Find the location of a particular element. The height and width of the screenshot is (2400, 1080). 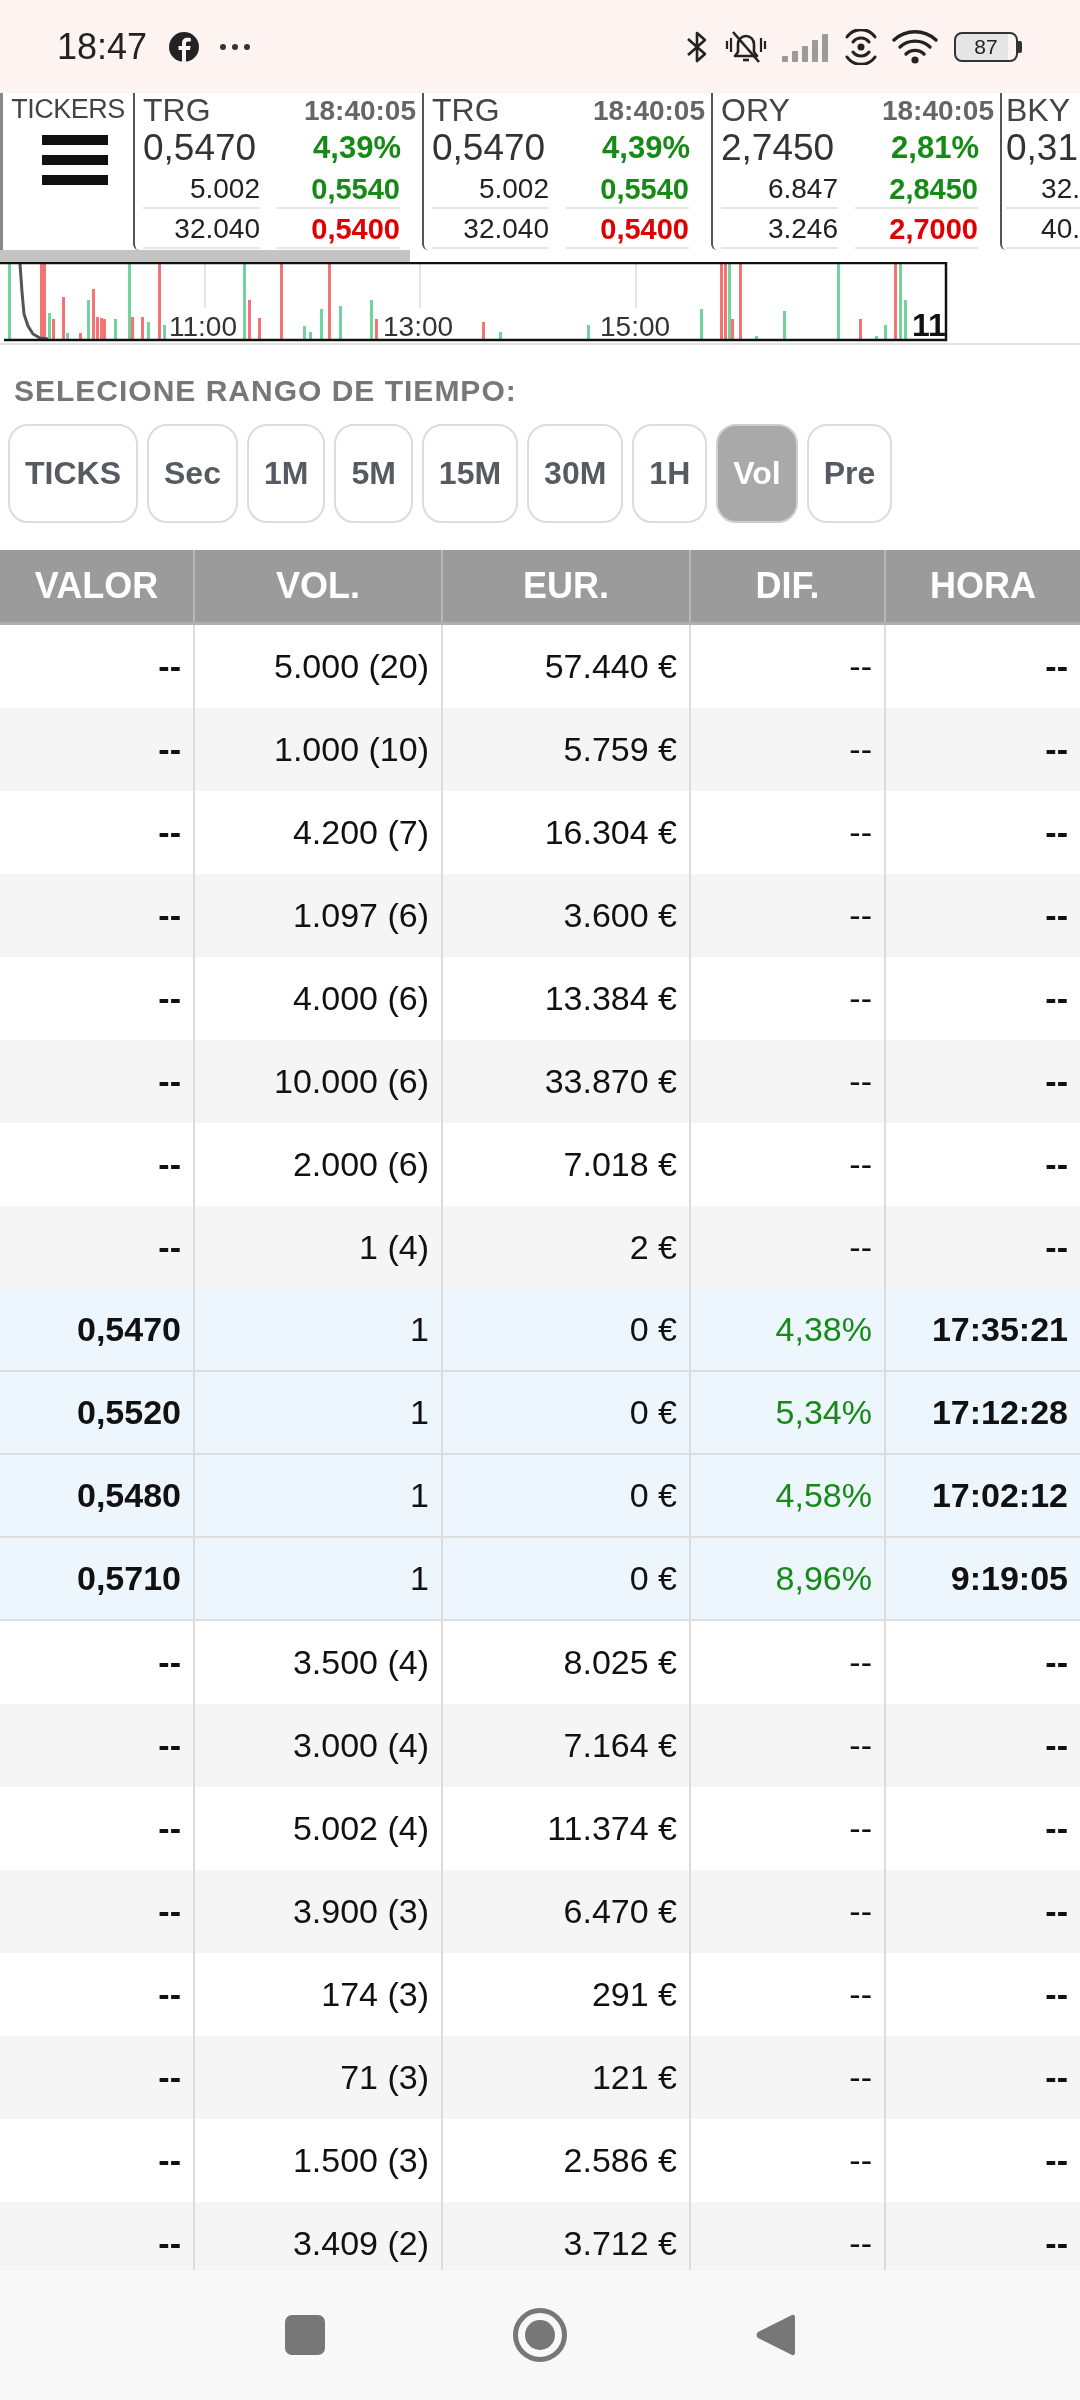

battery-indicator: 87 is located at coordinates (988, 46).